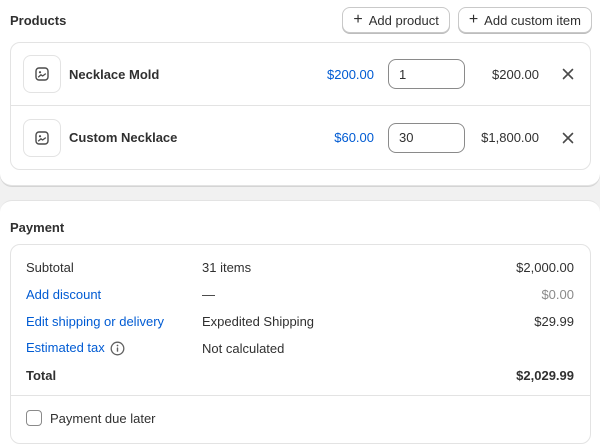 This screenshot has height=447, width=600. I want to click on payment-due-later-row: Payment due later, so click(91, 418).